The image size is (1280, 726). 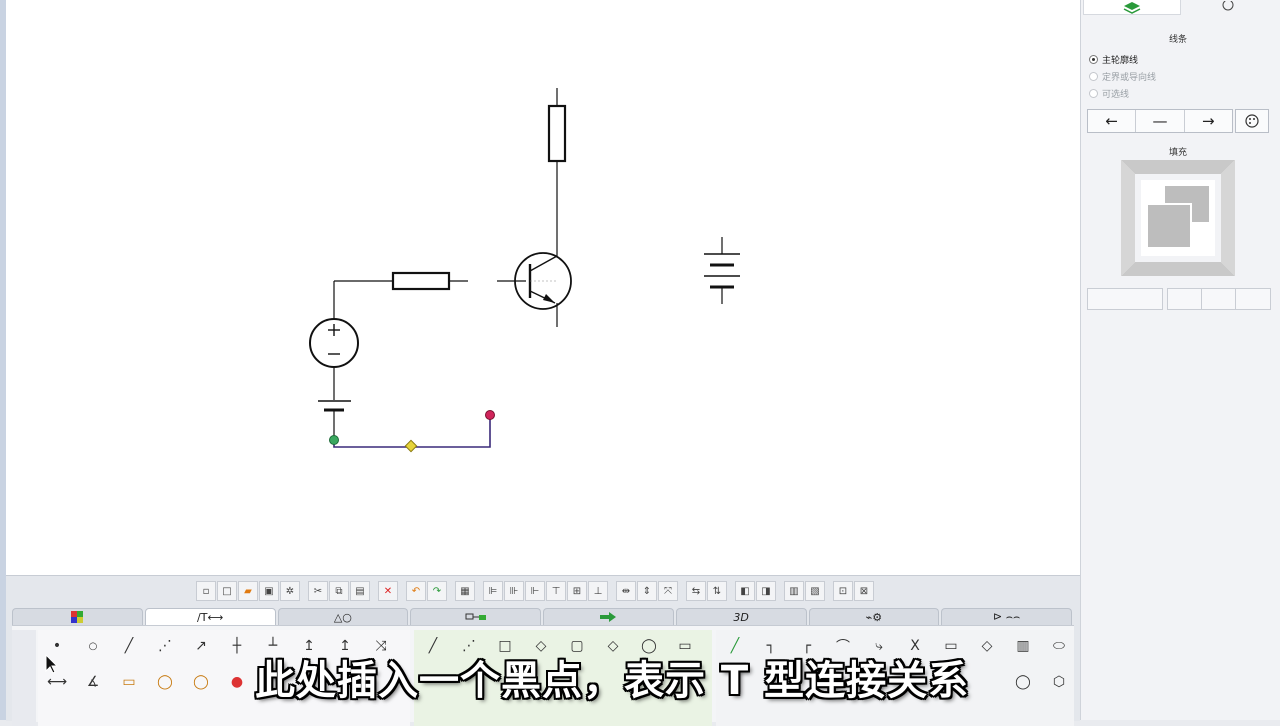 What do you see at coordinates (815, 591) in the screenshot?
I see `ungroup-icon: ▧` at bounding box center [815, 591].